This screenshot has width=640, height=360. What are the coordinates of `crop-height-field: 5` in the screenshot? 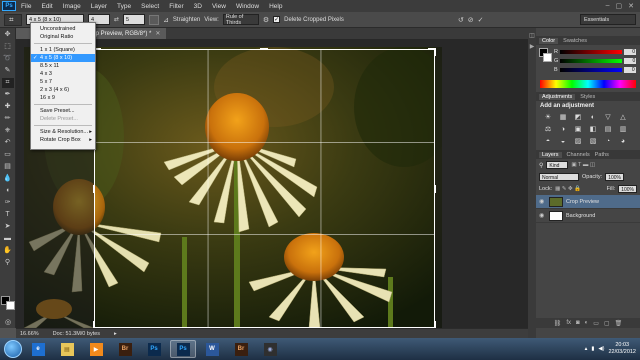 It's located at (134, 19).